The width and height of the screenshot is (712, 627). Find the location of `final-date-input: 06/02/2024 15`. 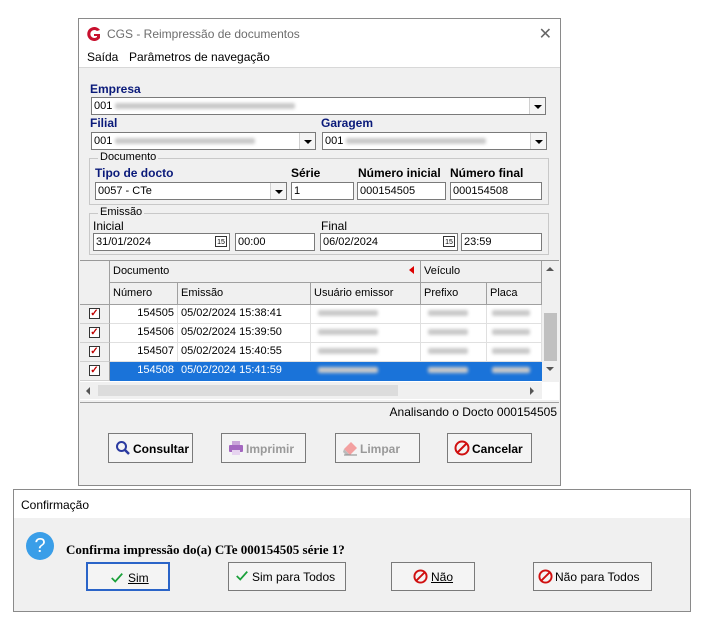

final-date-input: 06/02/2024 15 is located at coordinates (389, 242).